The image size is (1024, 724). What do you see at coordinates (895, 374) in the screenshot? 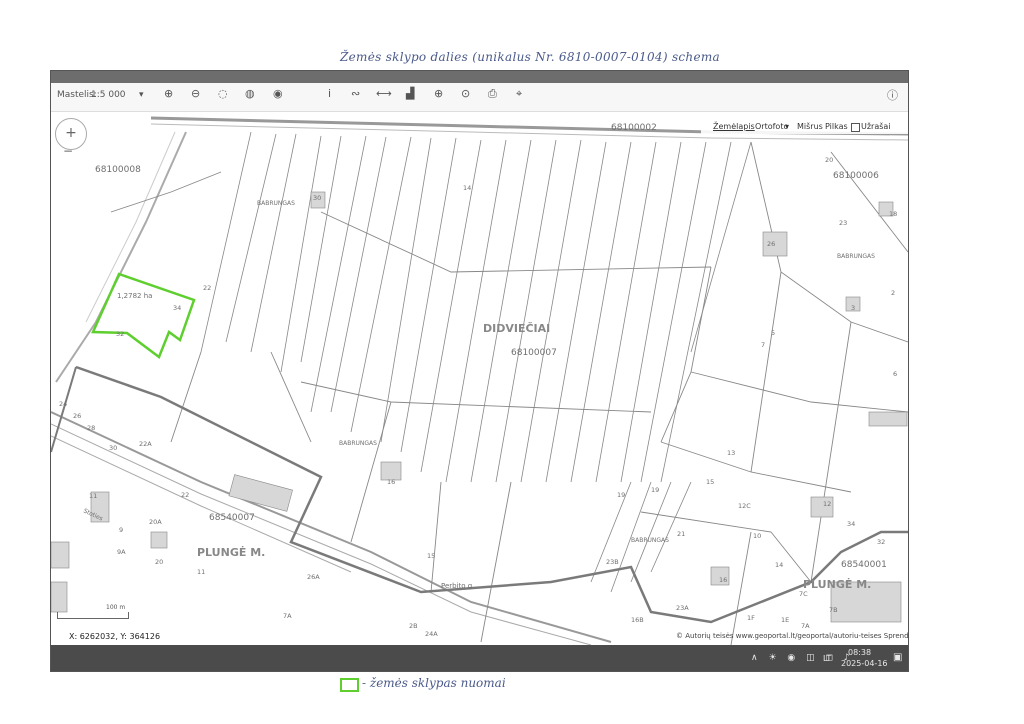
I see `parcel-6: 6` at bounding box center [895, 374].